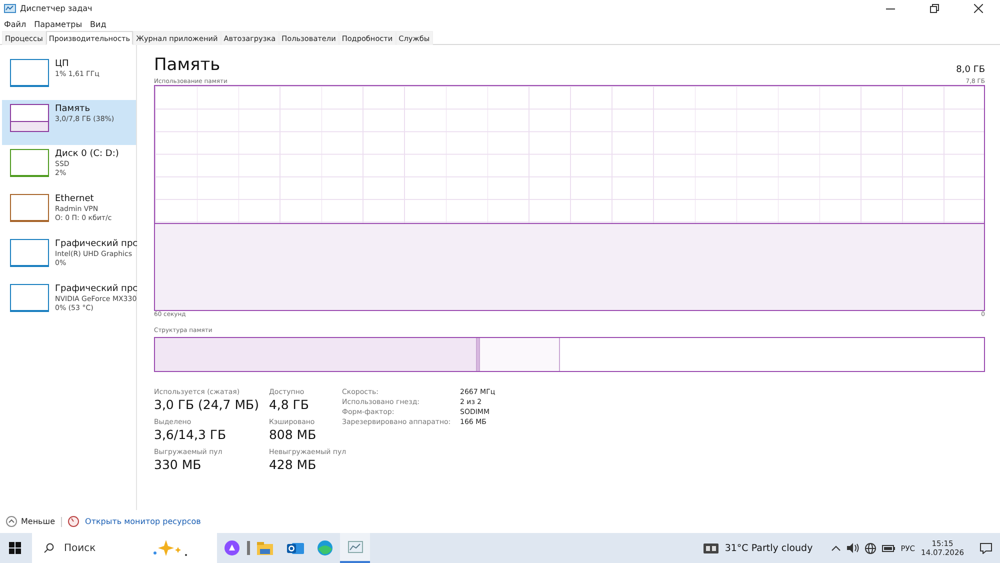 The width and height of the screenshot is (1000, 563). I want to click on window-title: Диспетчер задач, so click(56, 8).